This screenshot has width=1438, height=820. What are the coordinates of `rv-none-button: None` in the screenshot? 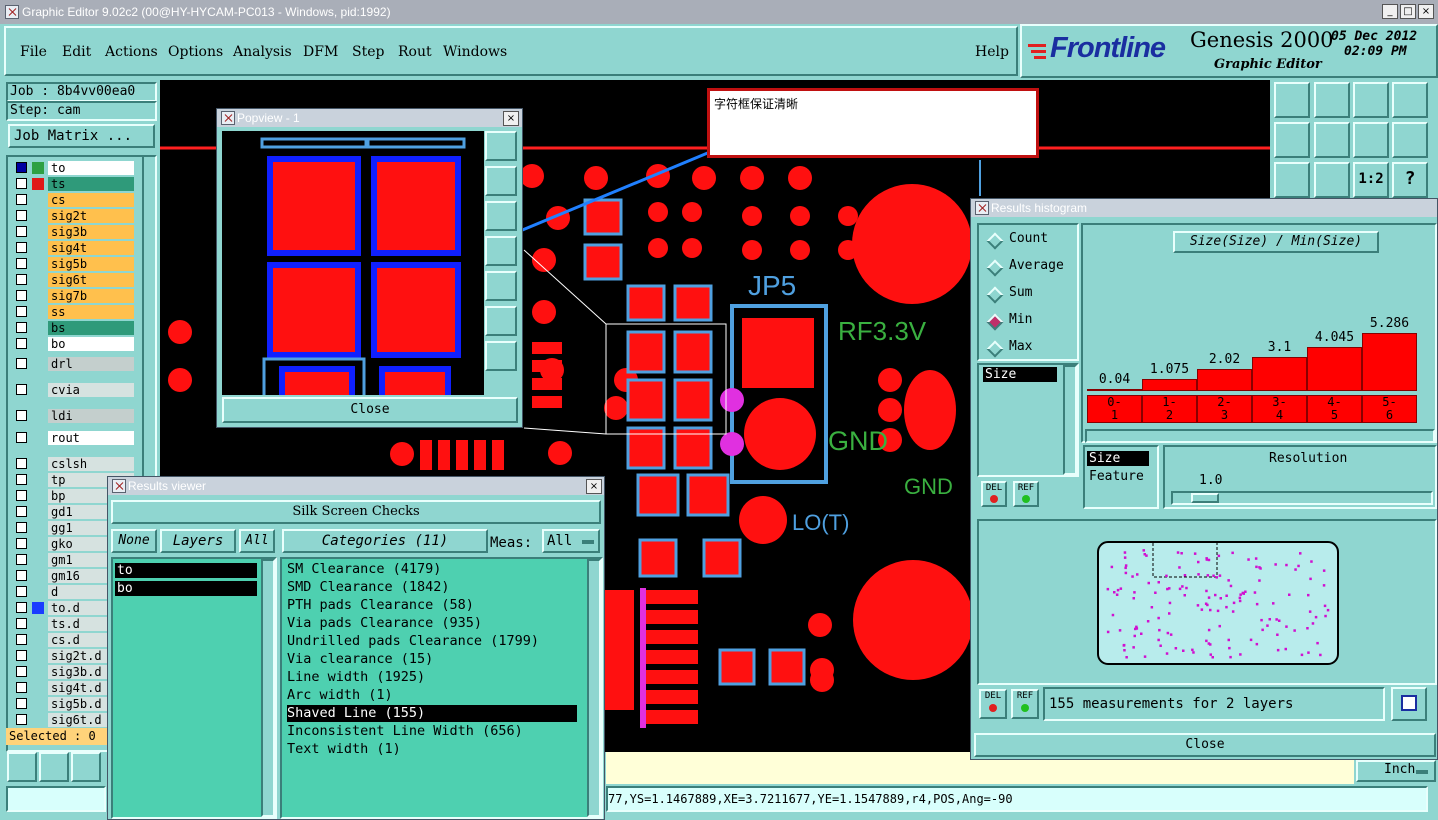 It's located at (134, 541).